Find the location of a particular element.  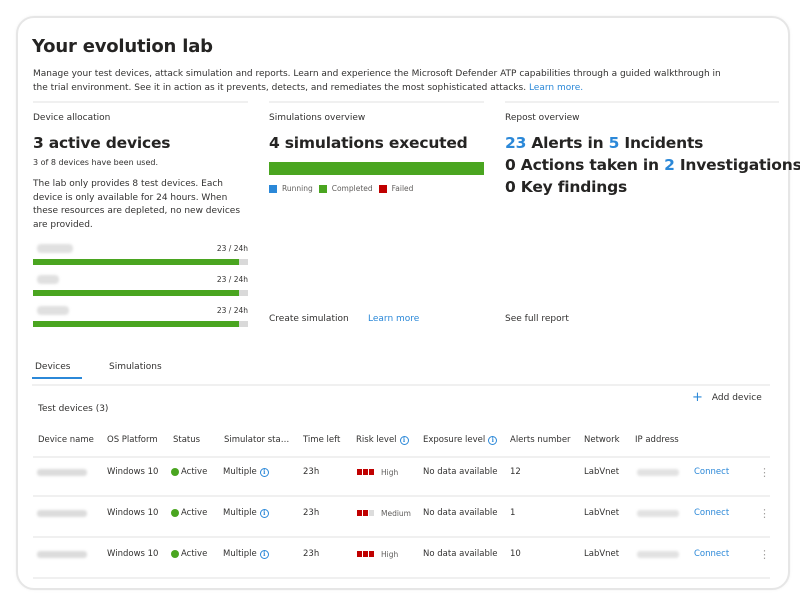

see-full-report-button: See full report is located at coordinates (537, 319).